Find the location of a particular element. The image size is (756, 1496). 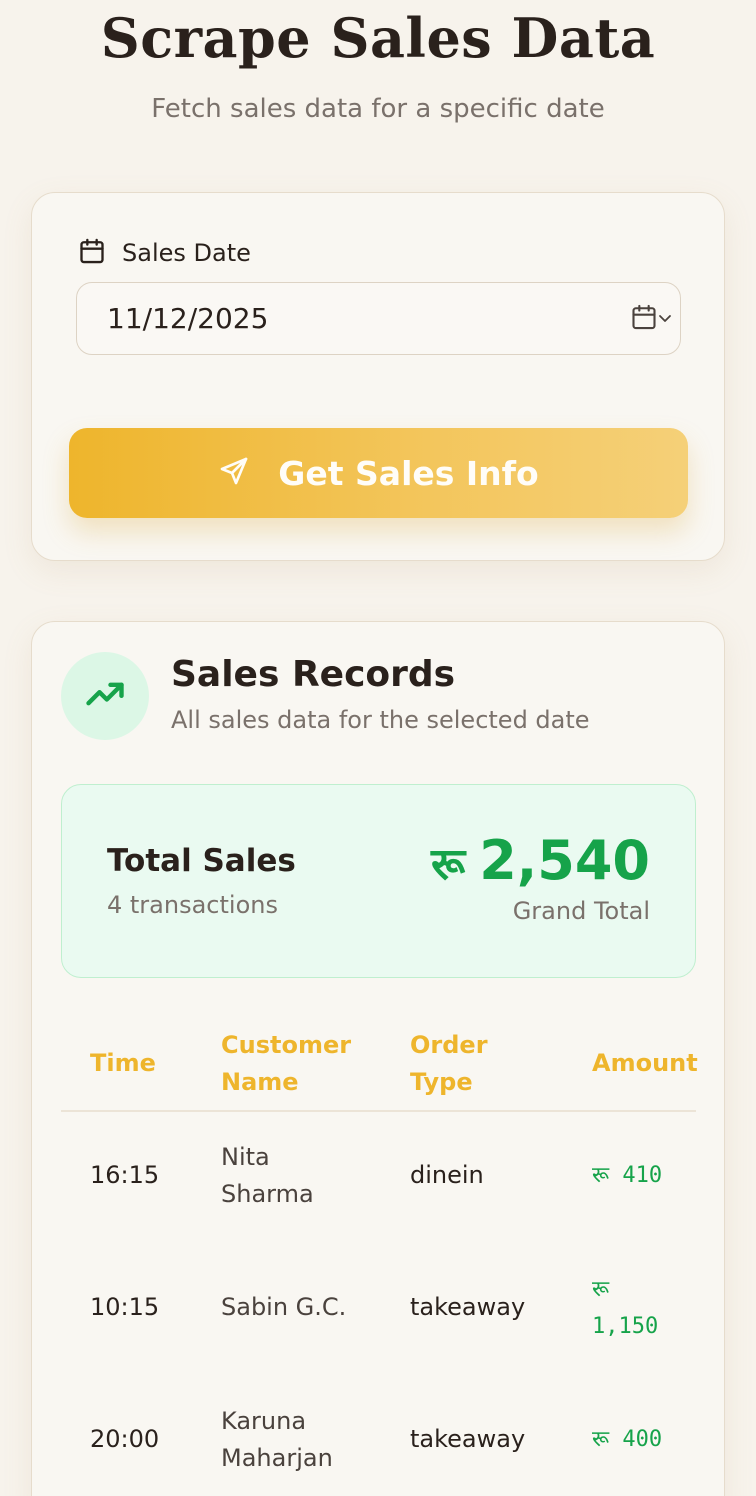

cell-amount: रू 400 is located at coordinates (627, 1439).